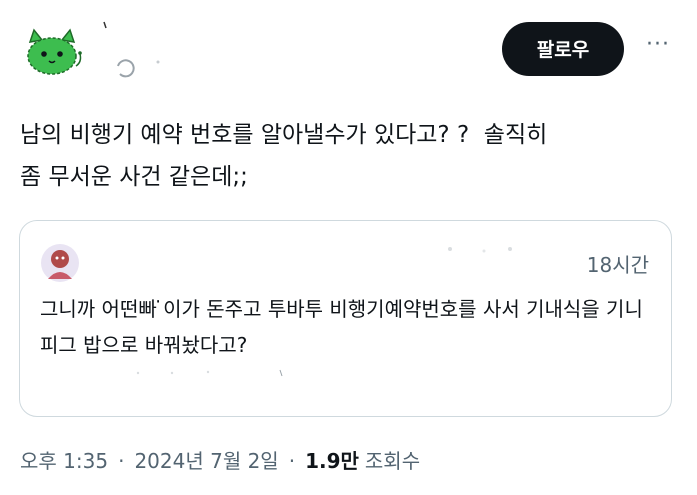  I want to click on follow-button: 팔로우, so click(563, 49).